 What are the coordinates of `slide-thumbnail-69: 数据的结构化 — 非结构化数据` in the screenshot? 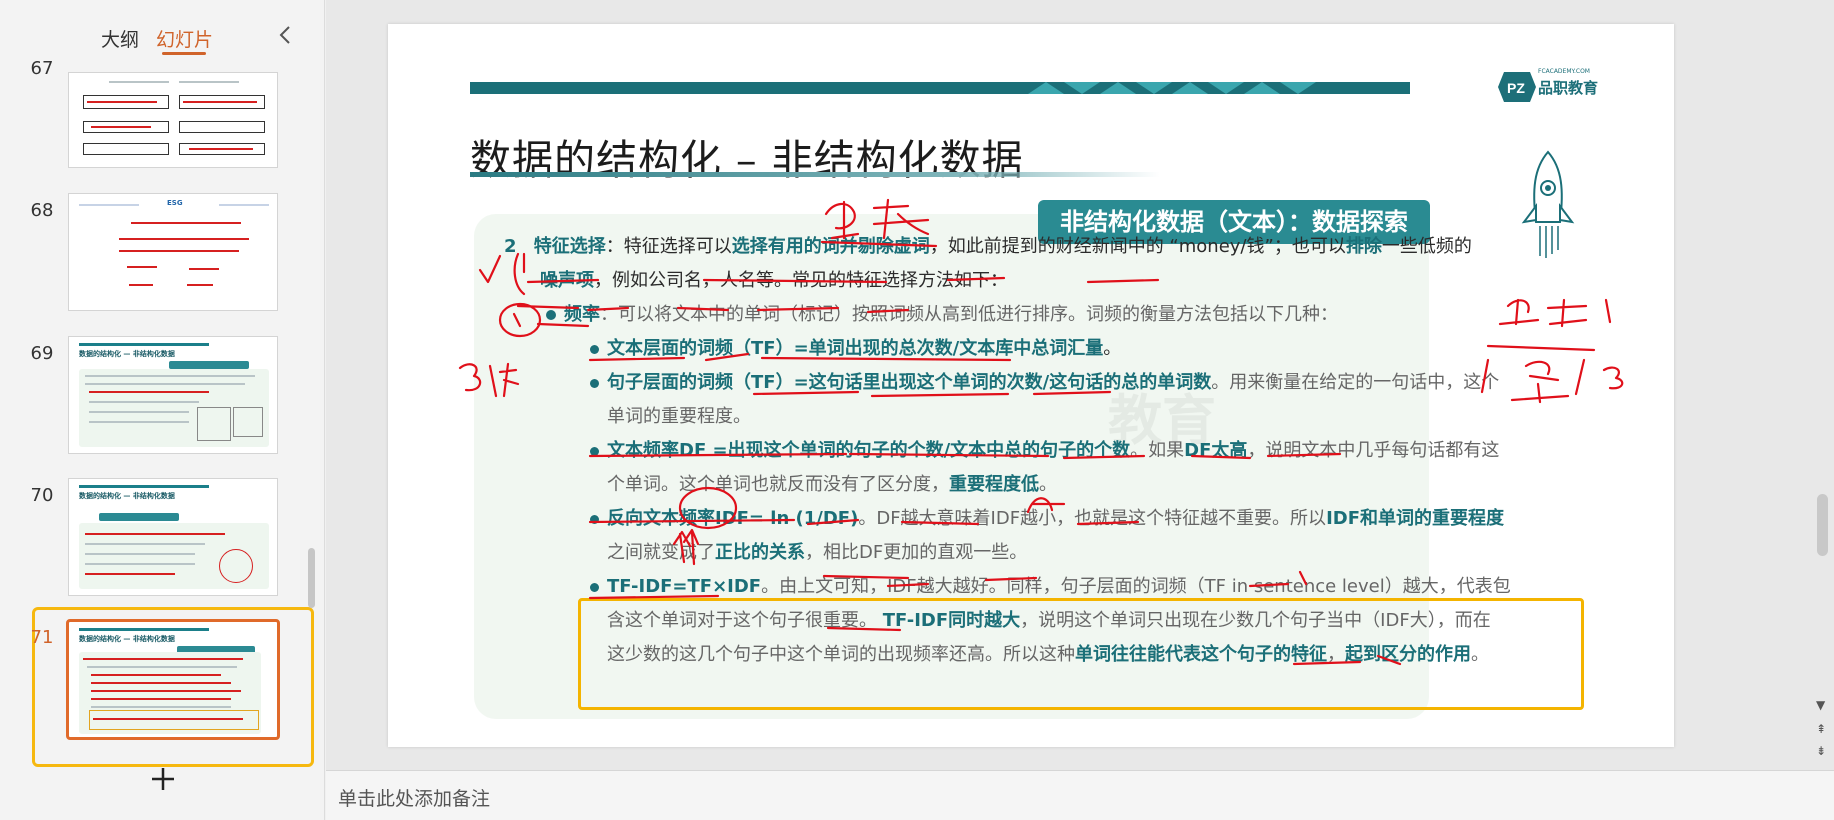 It's located at (173, 395).